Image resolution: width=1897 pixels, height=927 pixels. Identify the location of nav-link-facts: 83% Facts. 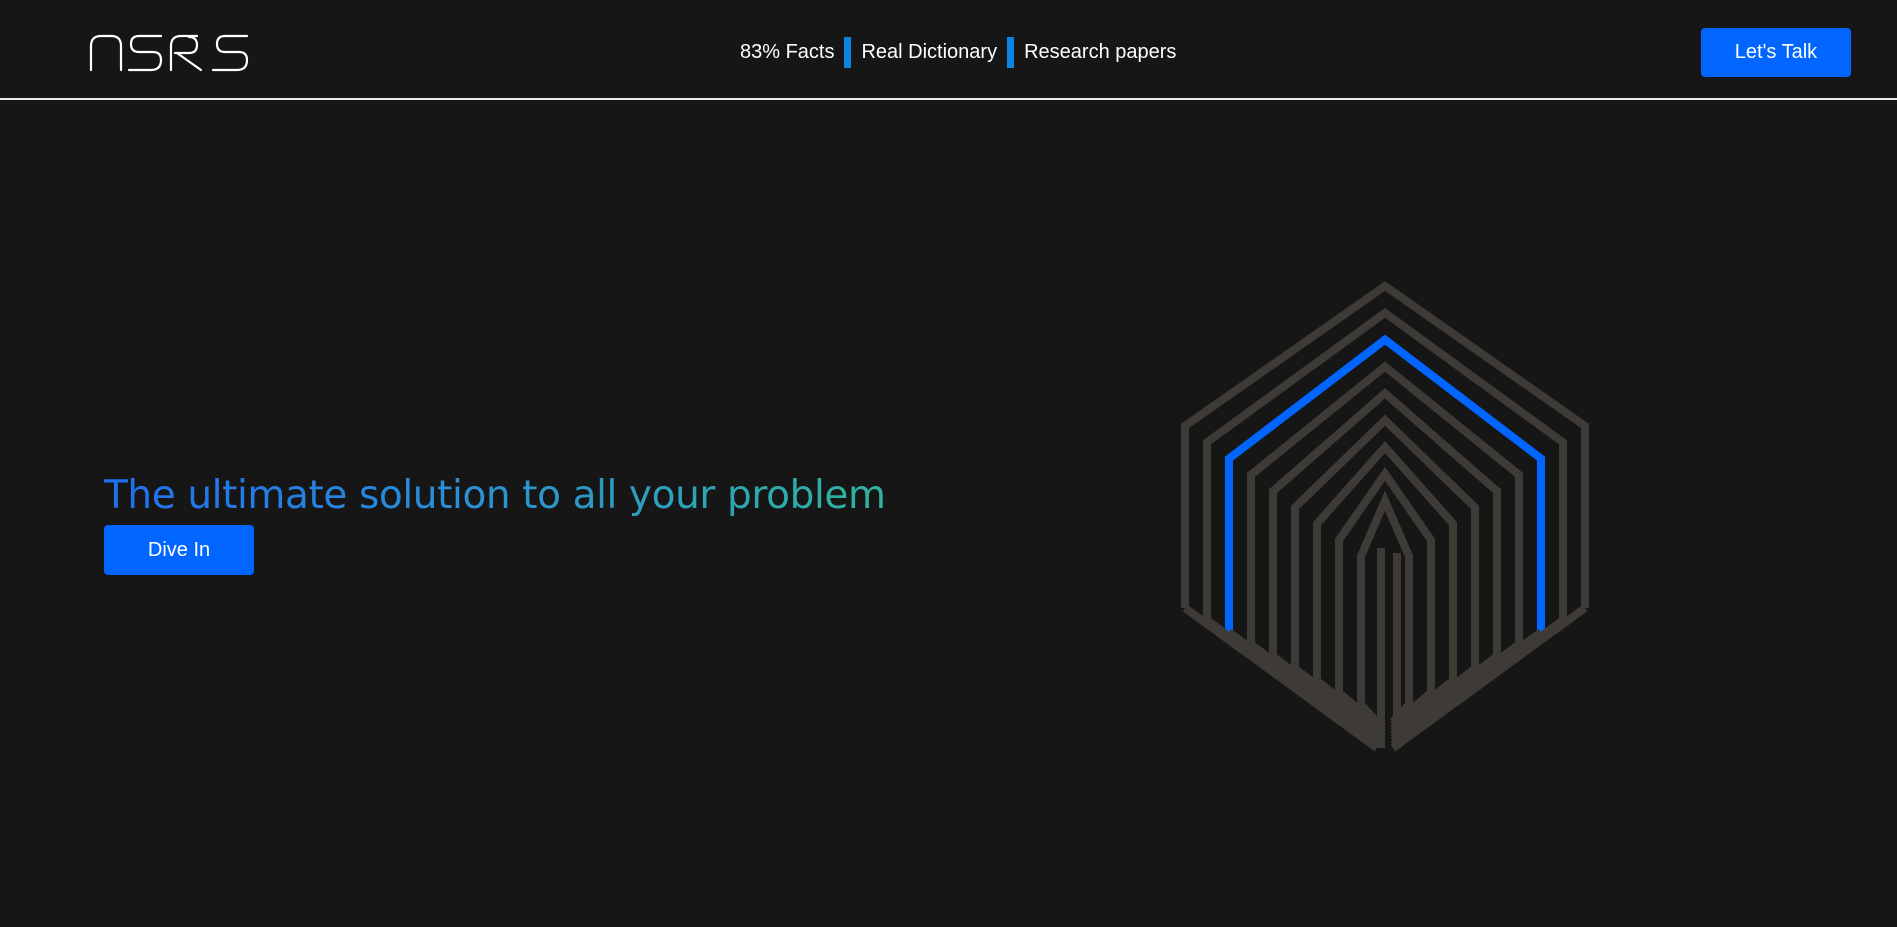
(787, 52).